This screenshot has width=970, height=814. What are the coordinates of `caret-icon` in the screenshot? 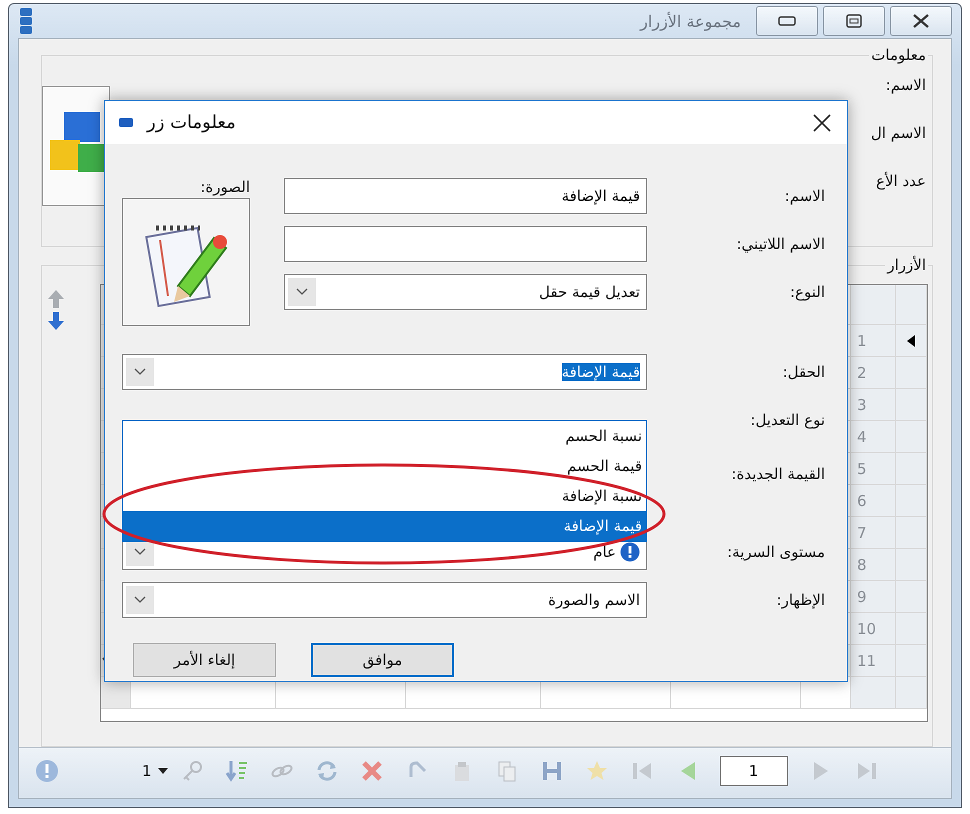 It's located at (163, 771).